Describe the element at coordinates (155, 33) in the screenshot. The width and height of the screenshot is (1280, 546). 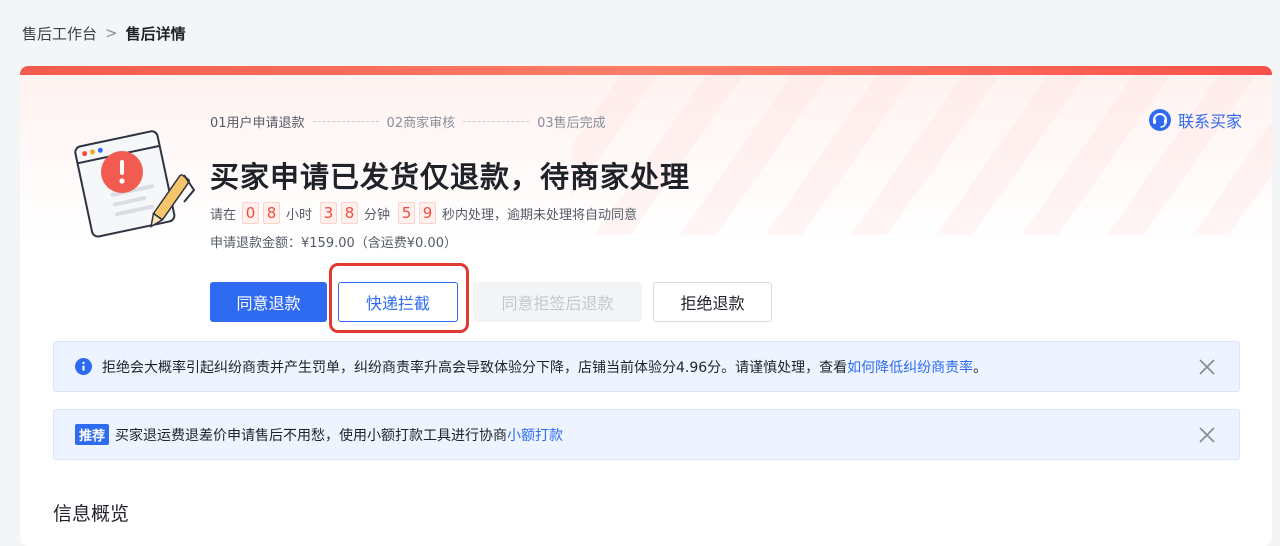
I see `breadcrumb-current: 售后详情` at that location.